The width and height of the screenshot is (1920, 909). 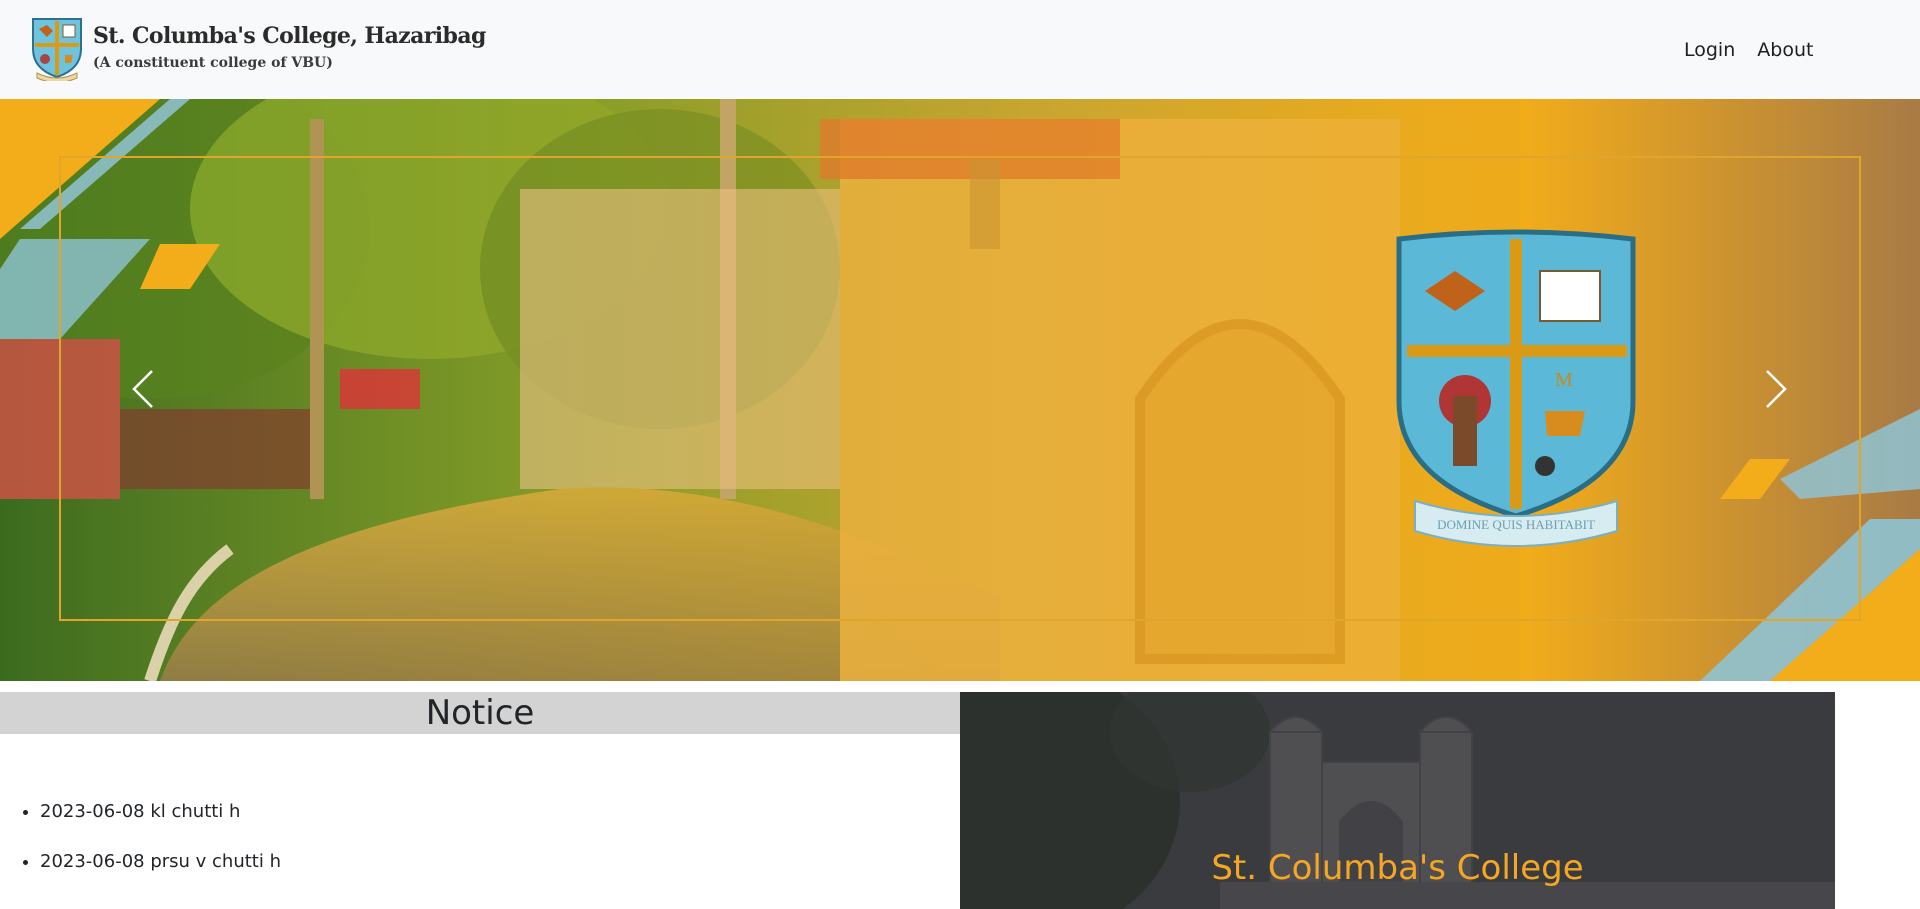 What do you see at coordinates (1397, 868) in the screenshot?
I see `college-panel-title: St. Columba's College` at bounding box center [1397, 868].